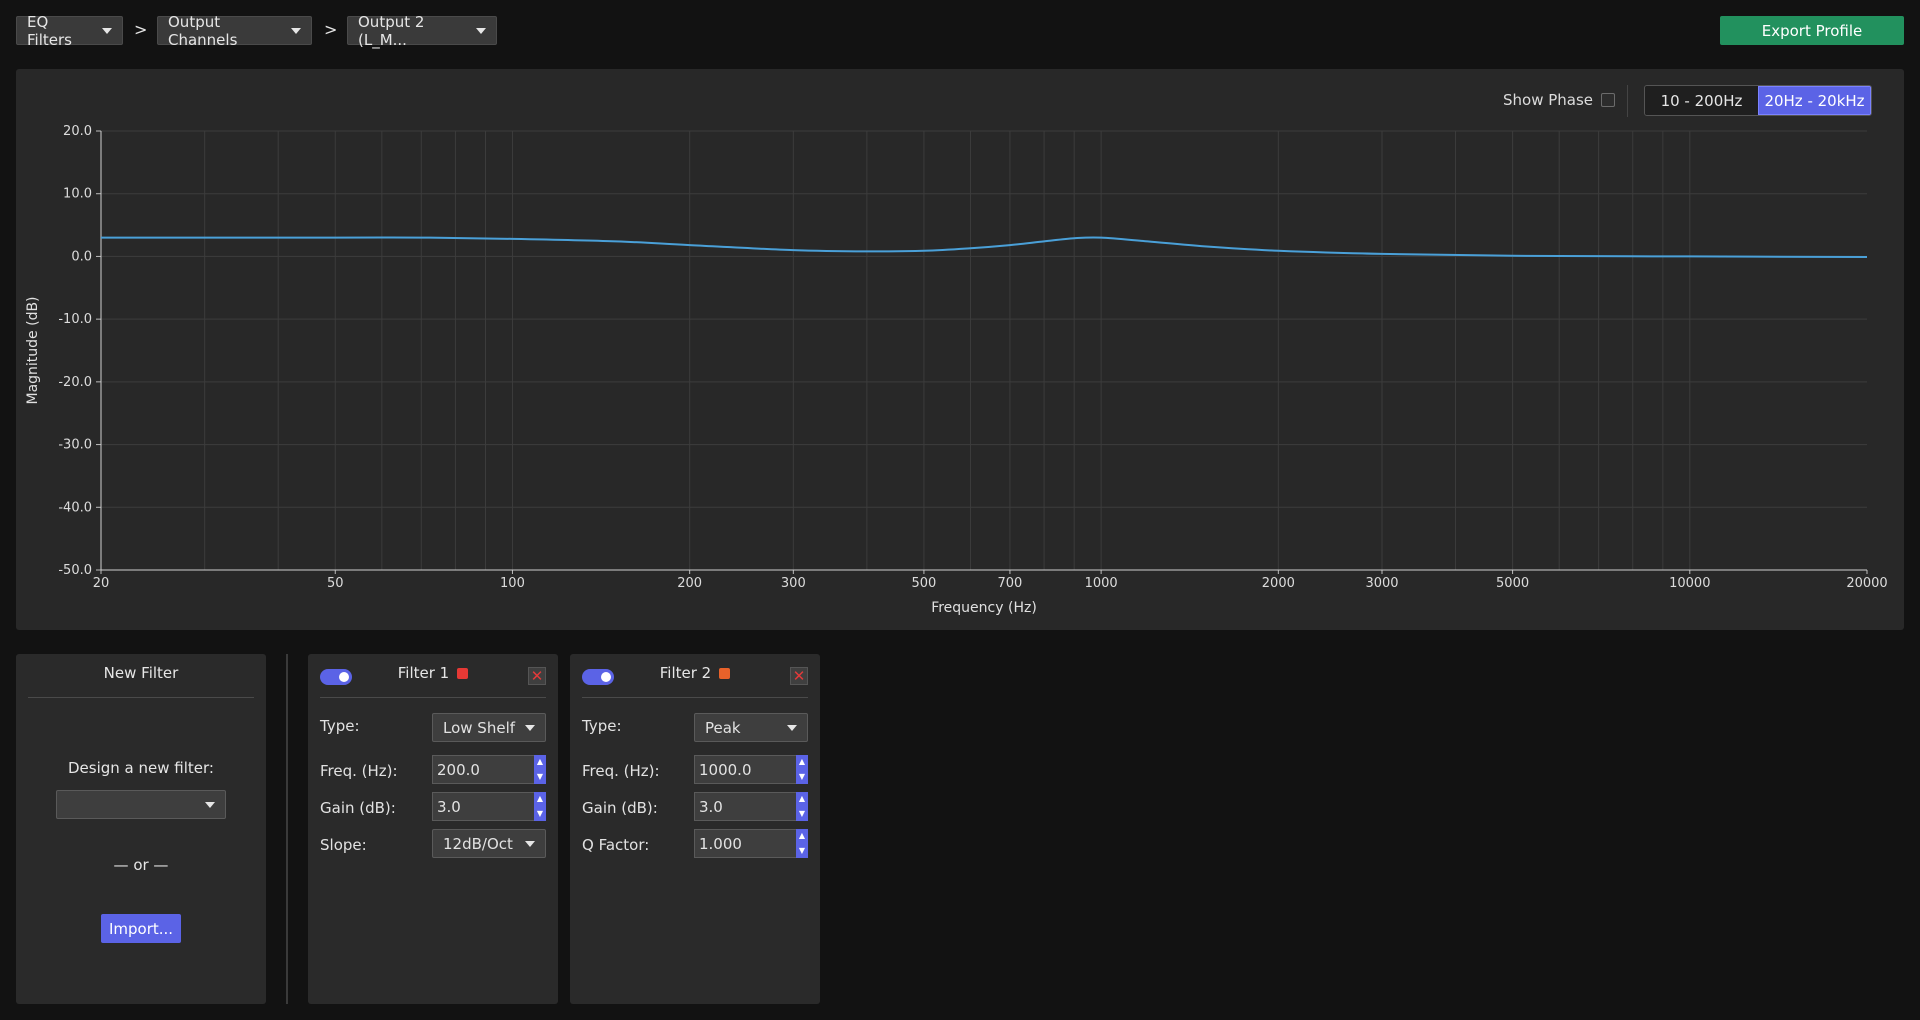 The image size is (1920, 1020). I want to click on frequency-range-toggle: 10 - 200Hz 20Hz - 20kHz, so click(1758, 100).